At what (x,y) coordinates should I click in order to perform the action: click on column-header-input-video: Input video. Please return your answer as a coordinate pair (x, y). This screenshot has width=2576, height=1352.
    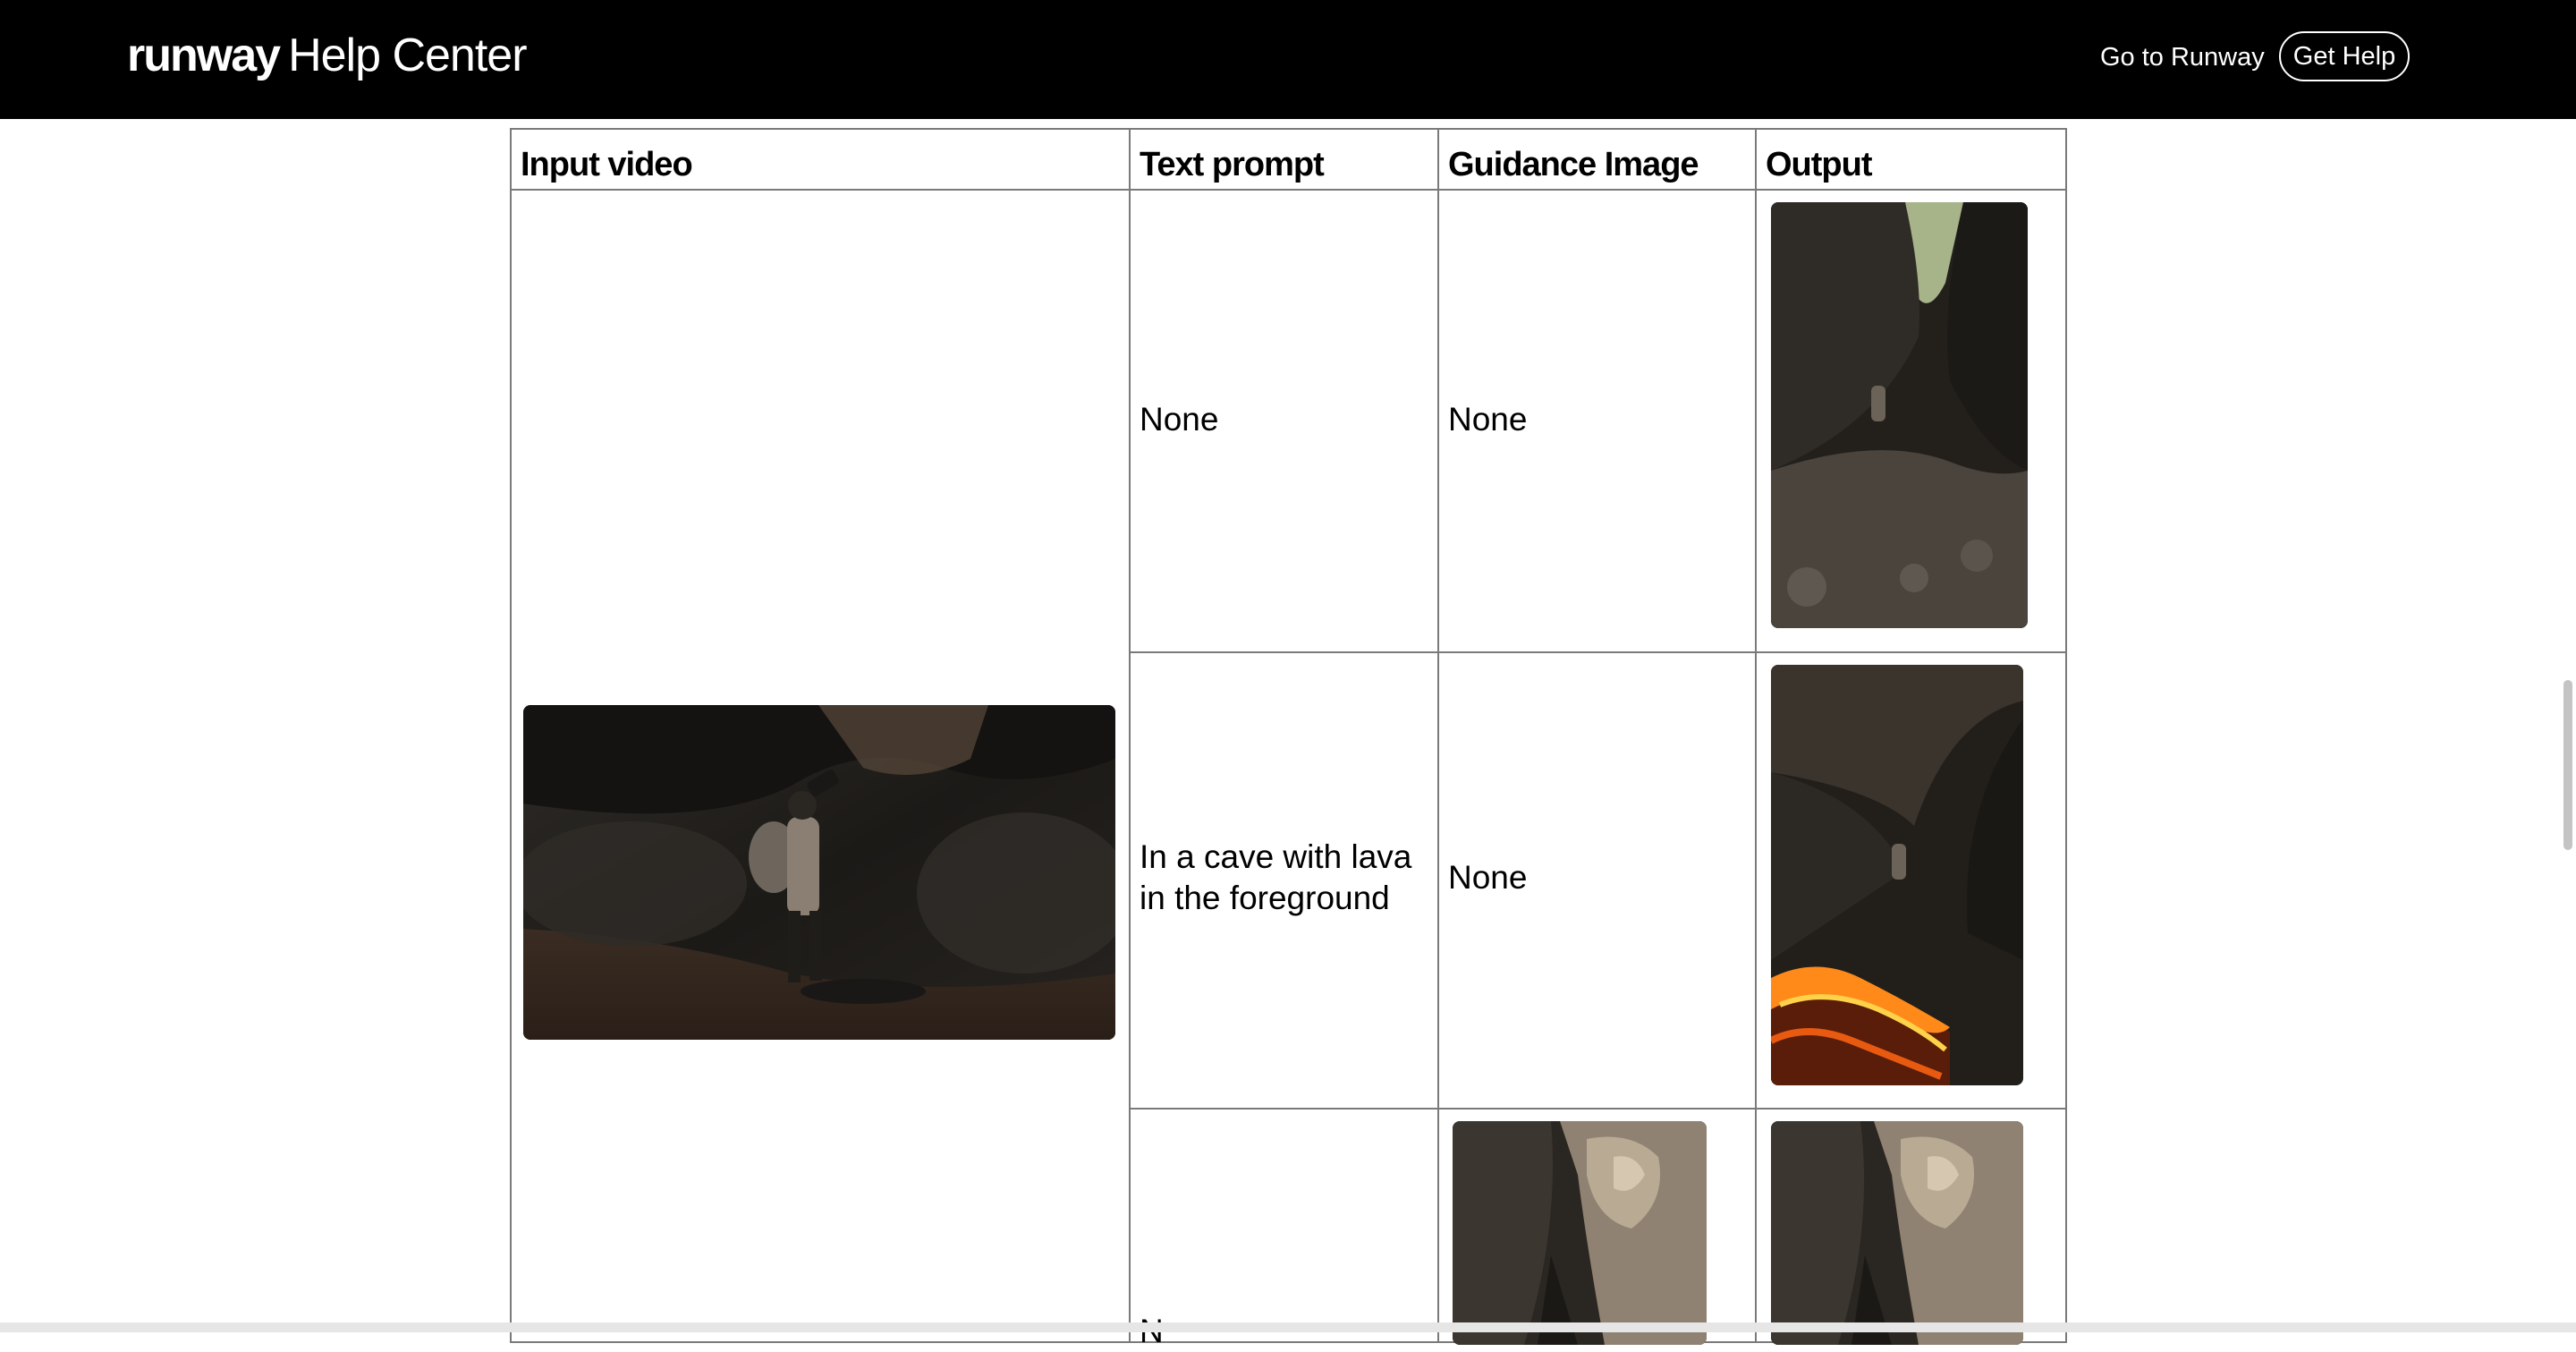
    Looking at the image, I should click on (820, 159).